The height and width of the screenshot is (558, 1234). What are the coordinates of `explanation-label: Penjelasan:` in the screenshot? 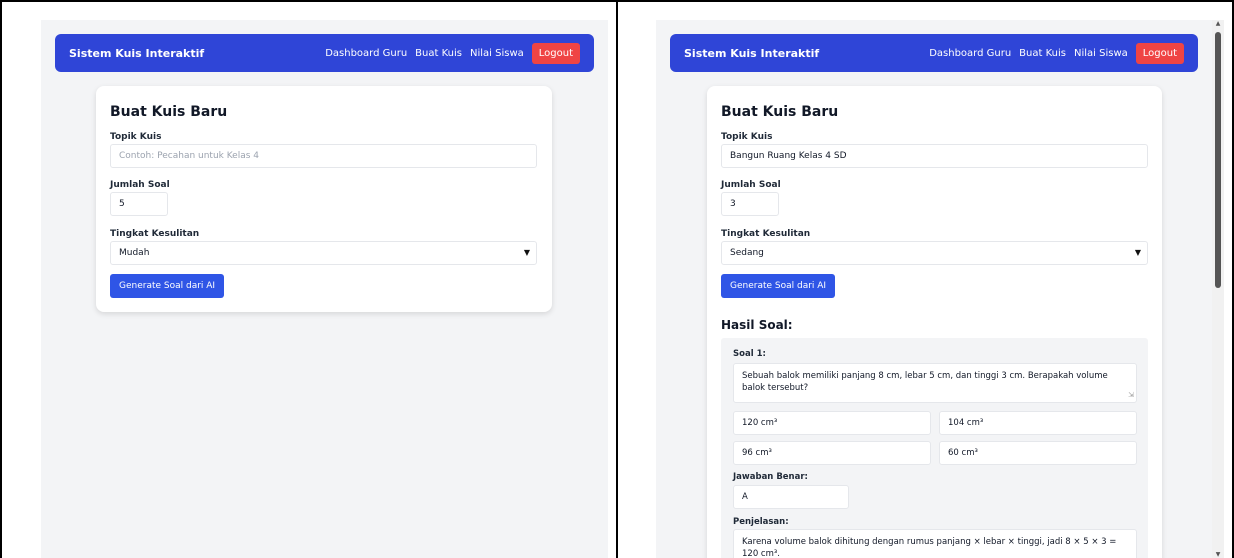 It's located at (761, 522).